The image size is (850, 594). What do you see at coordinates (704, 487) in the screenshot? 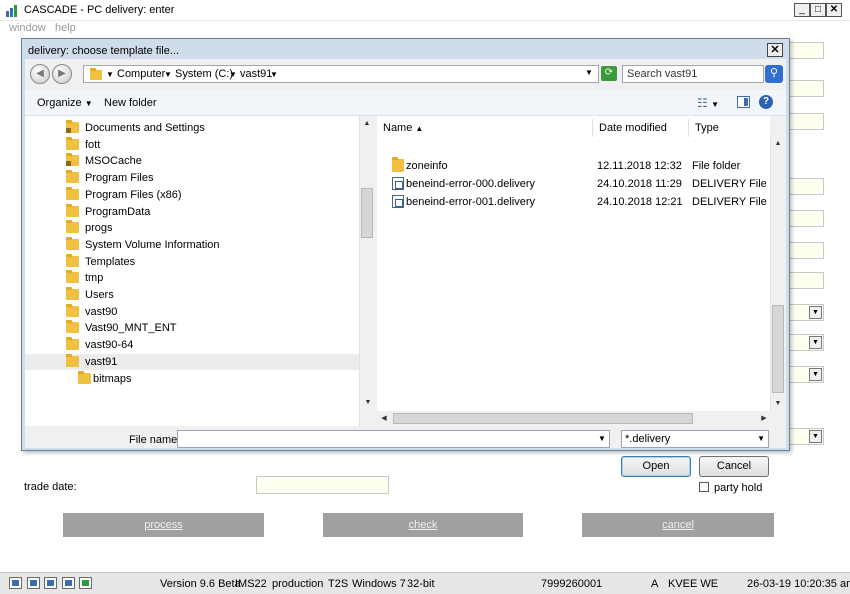
I see `party-hold-checkbox` at bounding box center [704, 487].